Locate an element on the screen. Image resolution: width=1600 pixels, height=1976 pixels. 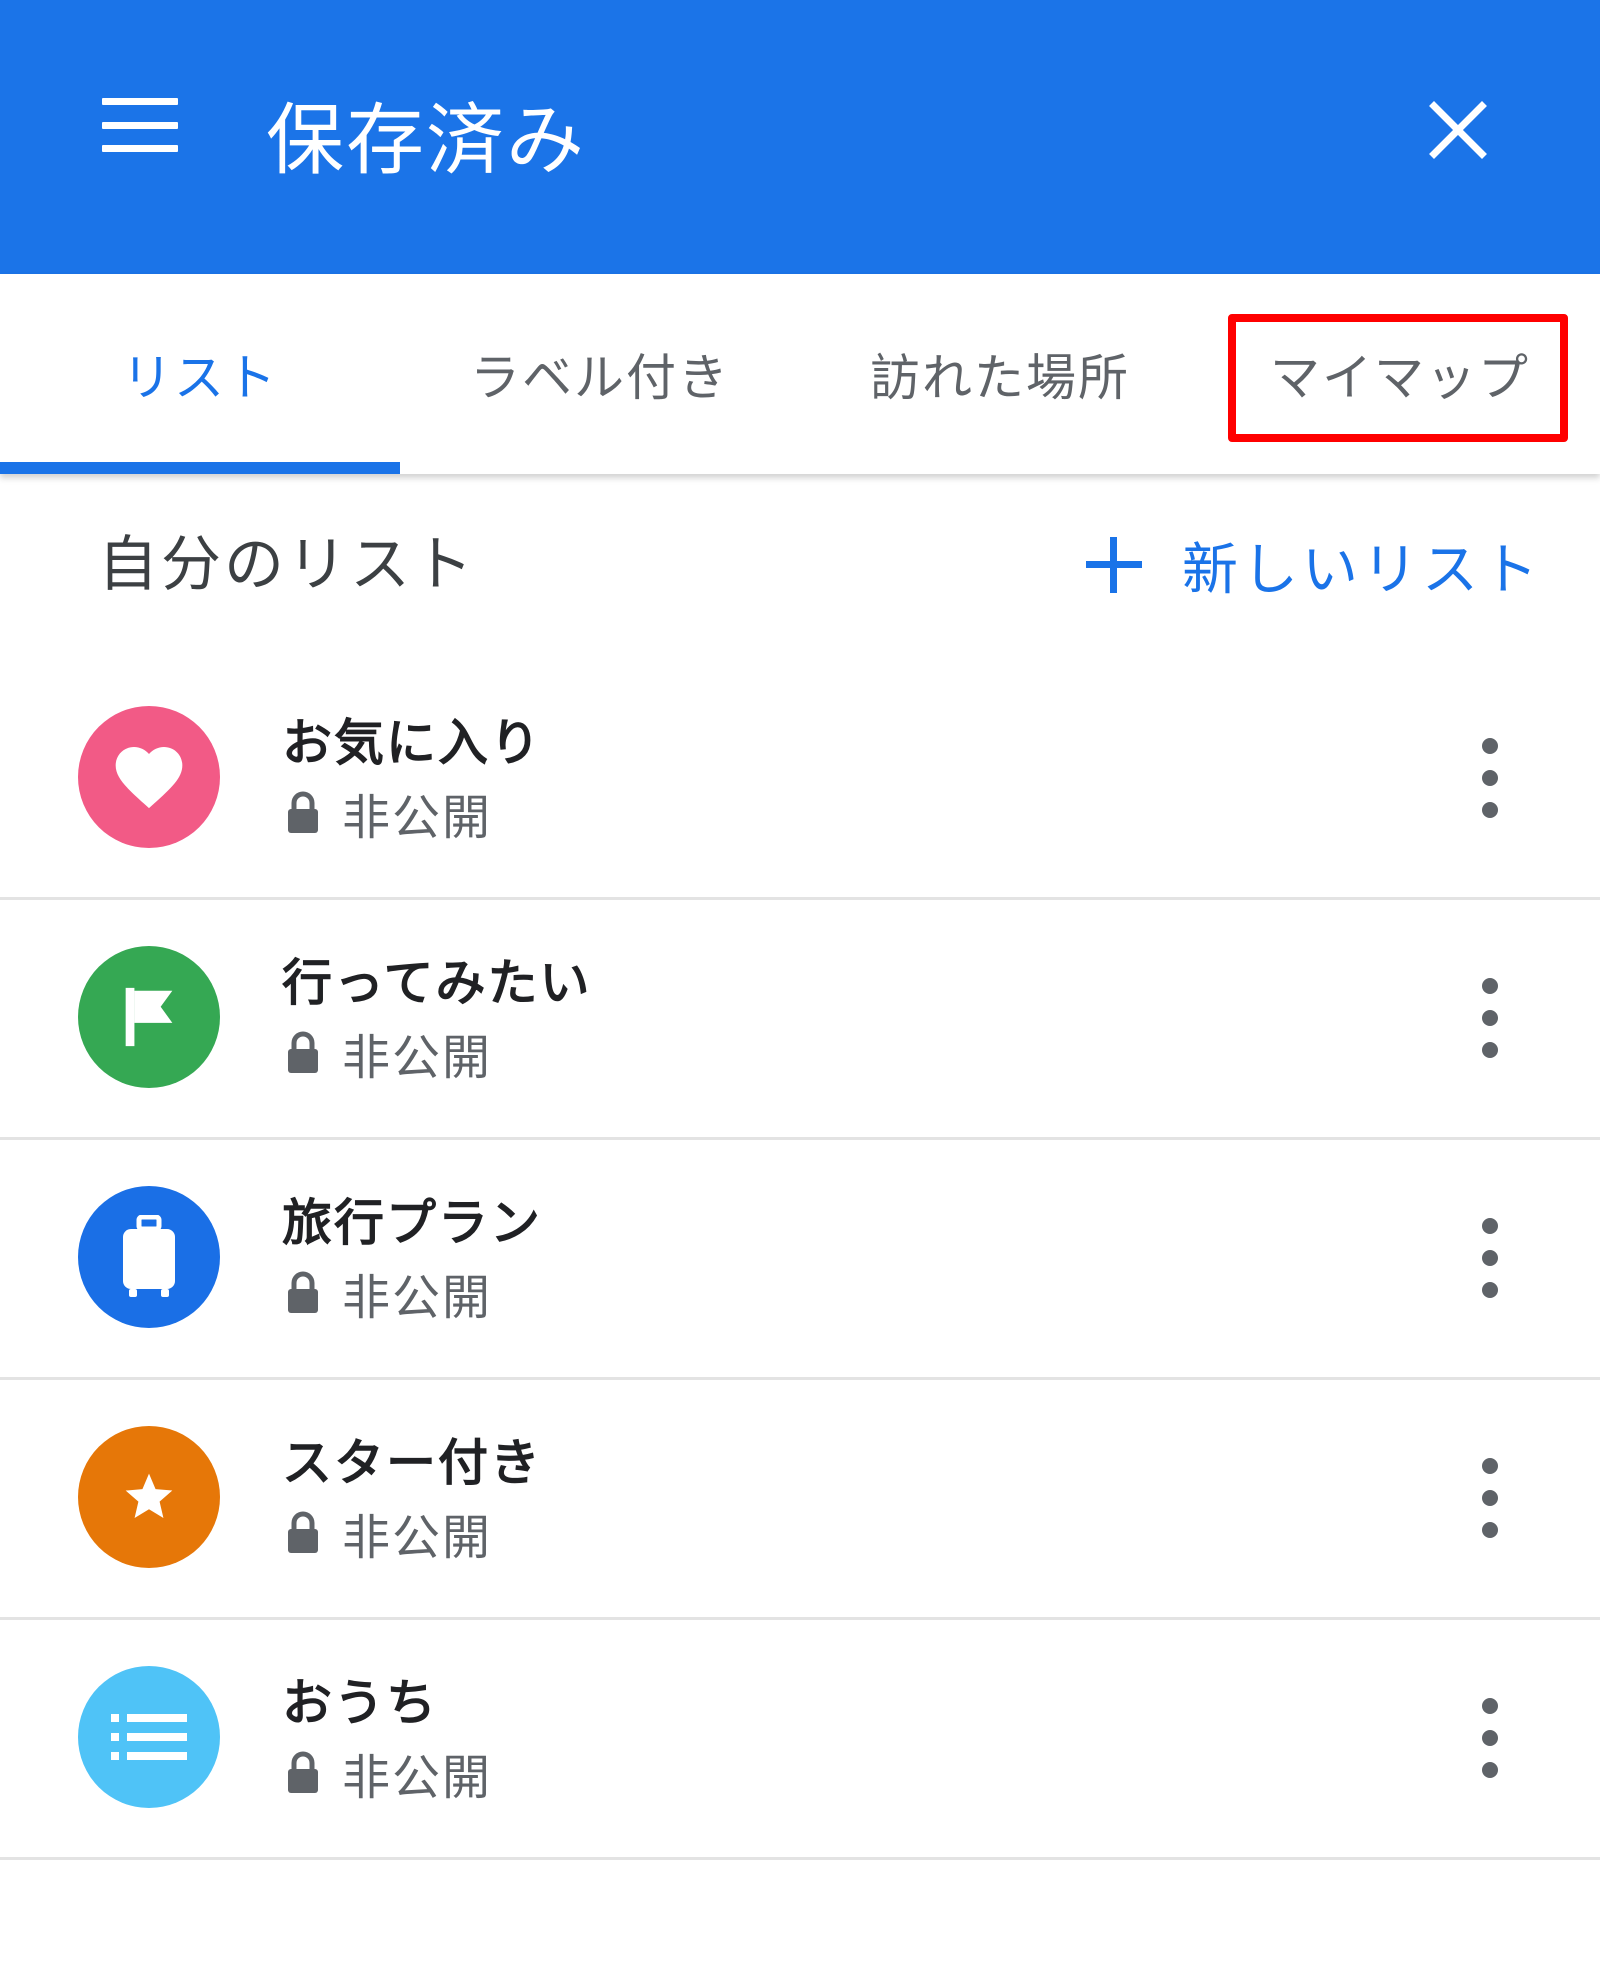
star-icon is located at coordinates (149, 1495).